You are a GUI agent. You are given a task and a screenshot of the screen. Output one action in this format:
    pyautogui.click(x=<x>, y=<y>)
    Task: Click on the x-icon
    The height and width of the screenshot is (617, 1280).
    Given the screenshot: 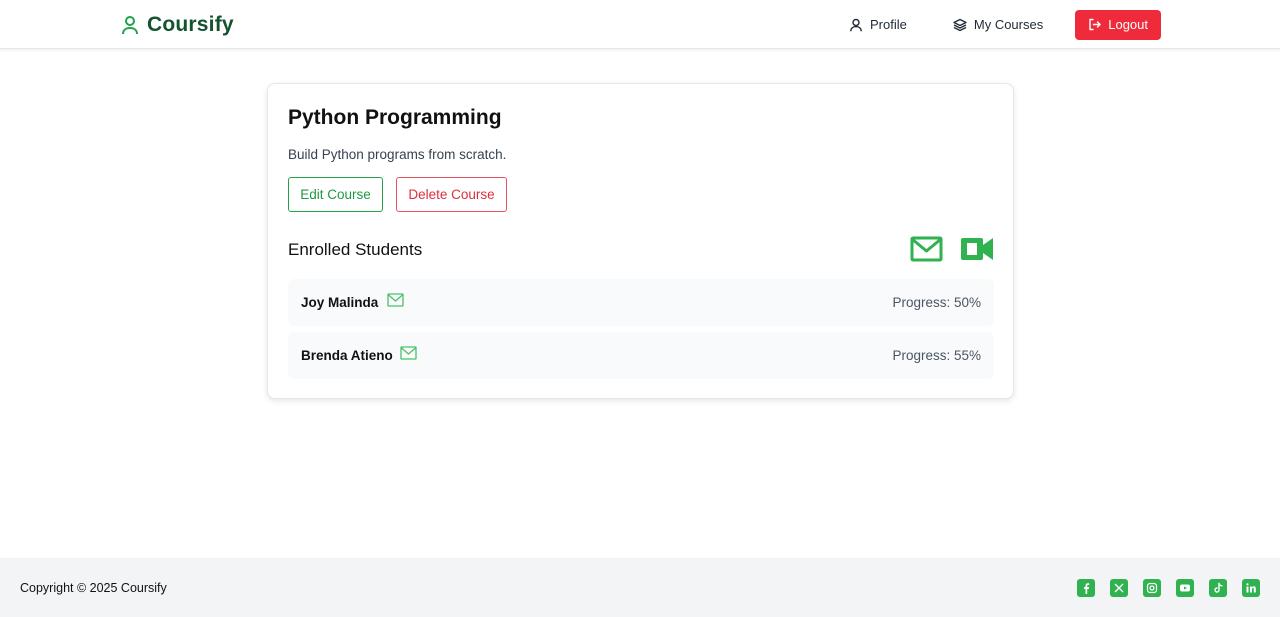 What is the action you would take?
    pyautogui.click(x=1119, y=588)
    